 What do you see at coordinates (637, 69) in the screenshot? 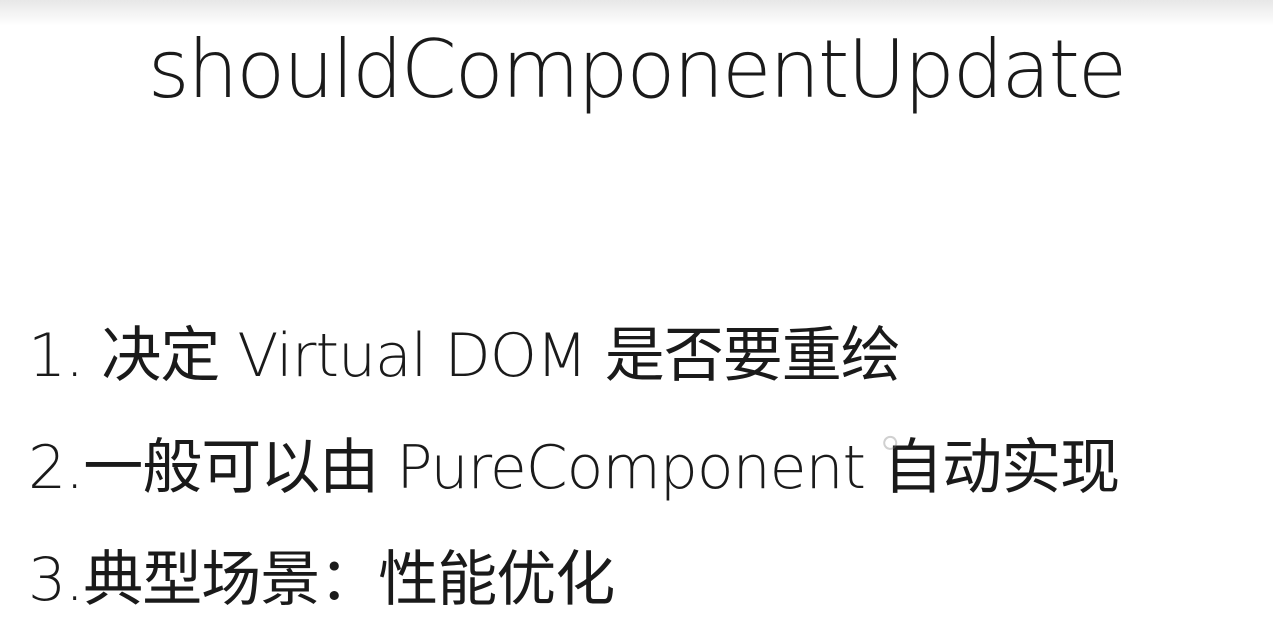
I see `slide-title: shouldComponentUpdate` at bounding box center [637, 69].